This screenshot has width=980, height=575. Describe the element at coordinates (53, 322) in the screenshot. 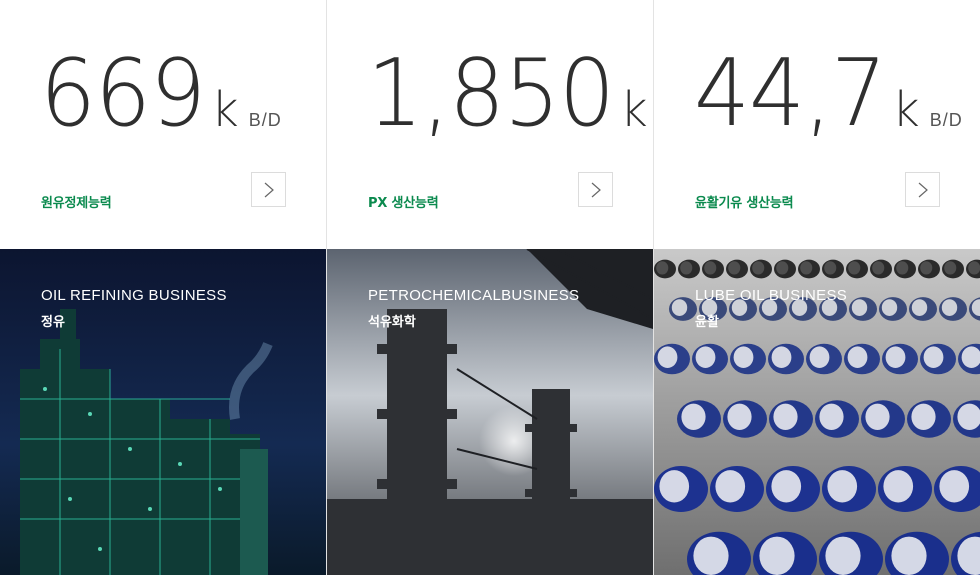

I see `refining-subtitle: 정유` at that location.